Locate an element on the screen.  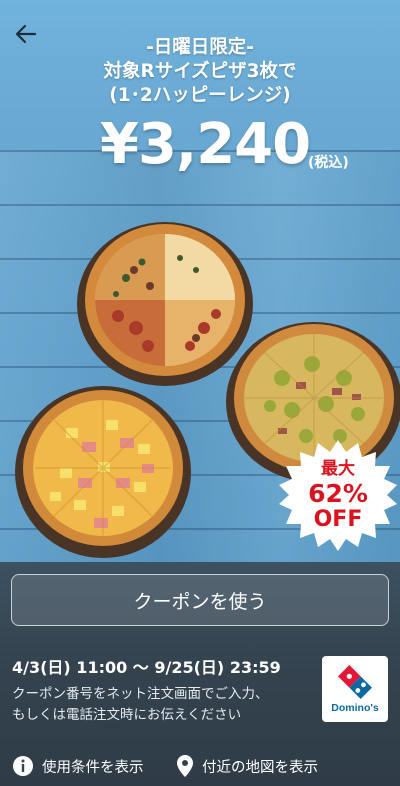
map-link: 付近の地図を表示 is located at coordinates (247, 766).